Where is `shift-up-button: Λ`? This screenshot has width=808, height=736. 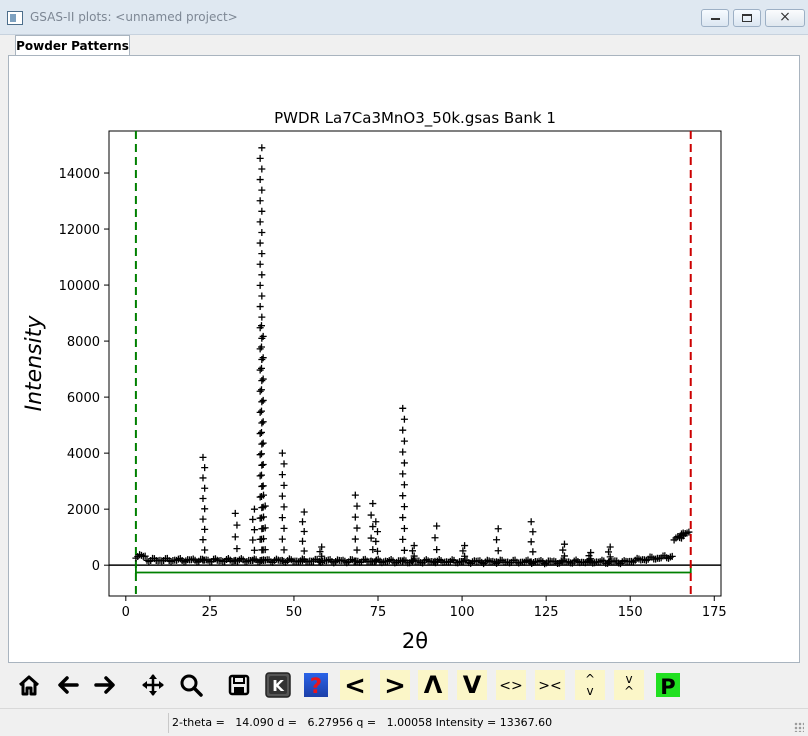 shift-up-button: Λ is located at coordinates (433, 685).